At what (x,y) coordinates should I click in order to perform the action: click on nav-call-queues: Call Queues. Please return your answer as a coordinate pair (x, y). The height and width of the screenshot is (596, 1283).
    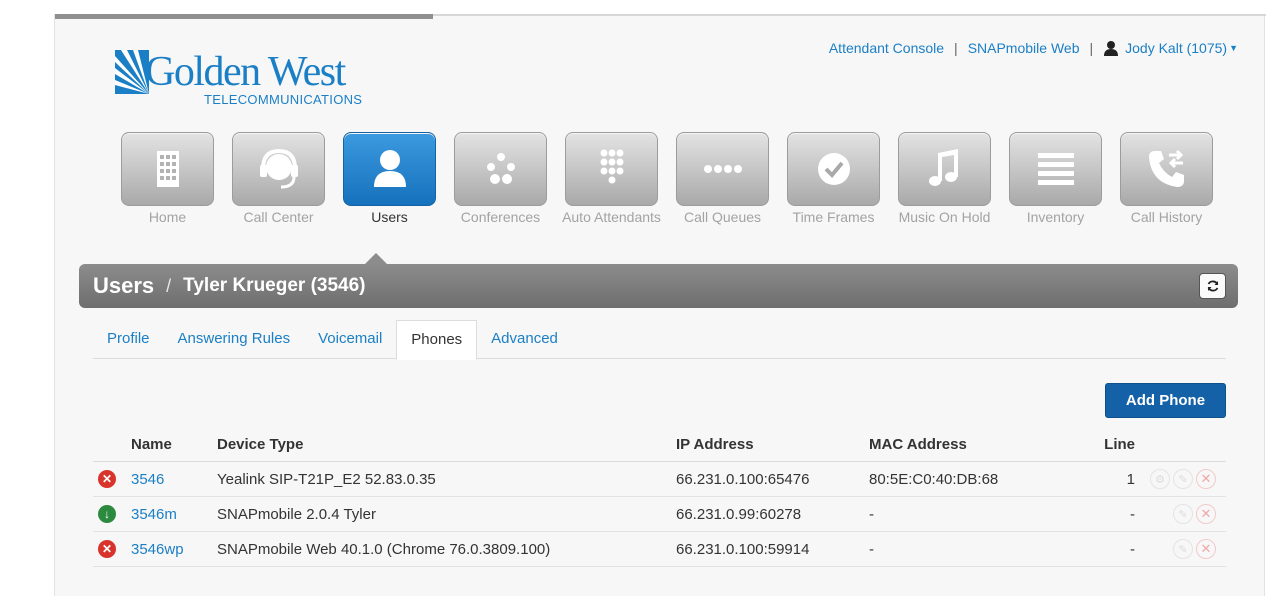
    Looking at the image, I should click on (722, 179).